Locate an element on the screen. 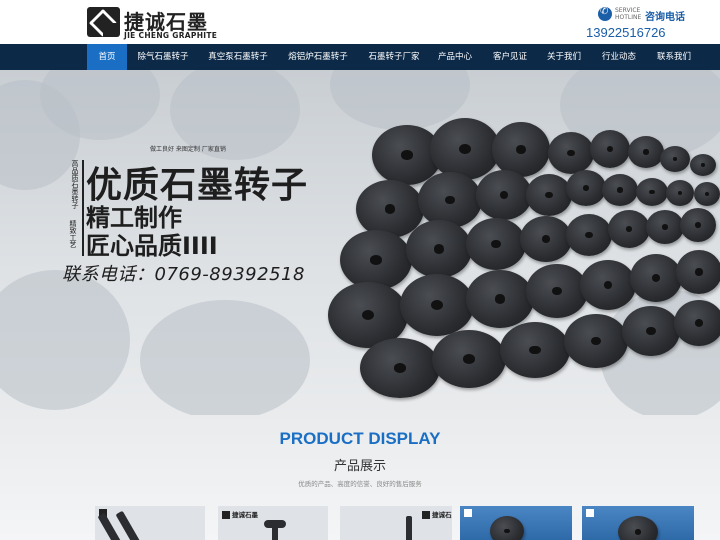 The image size is (720, 540). nav-item-degassing-rotor: 除气石墨转子 is located at coordinates (163, 57).